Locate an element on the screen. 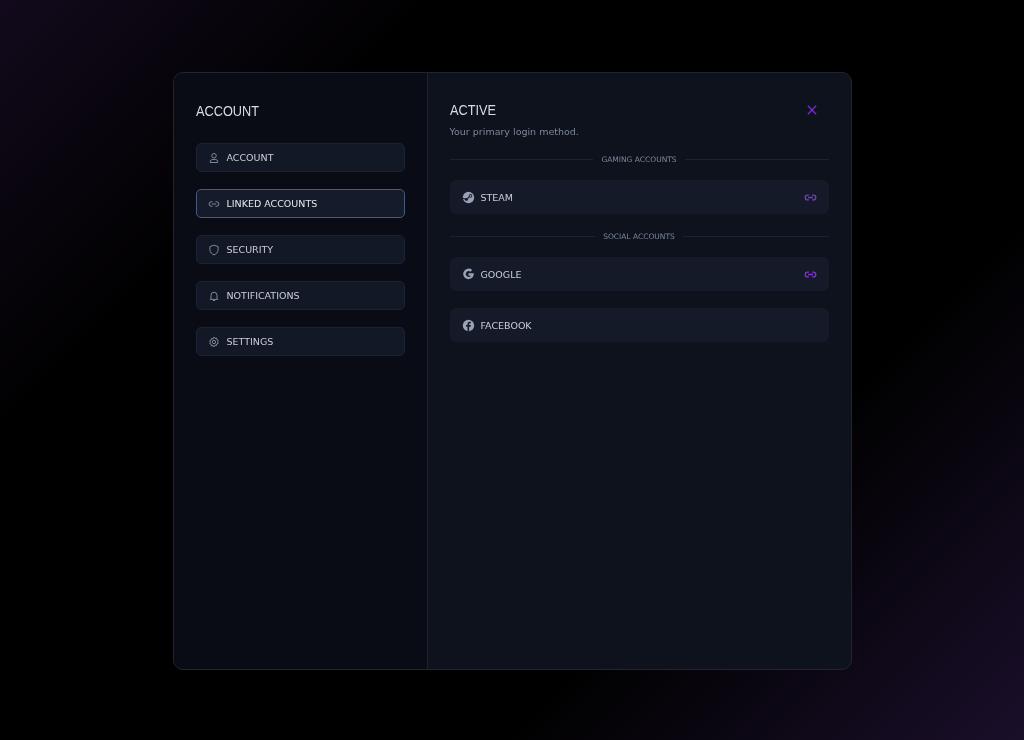 This screenshot has width=1024, height=740. facebook-icon is located at coordinates (468, 325).